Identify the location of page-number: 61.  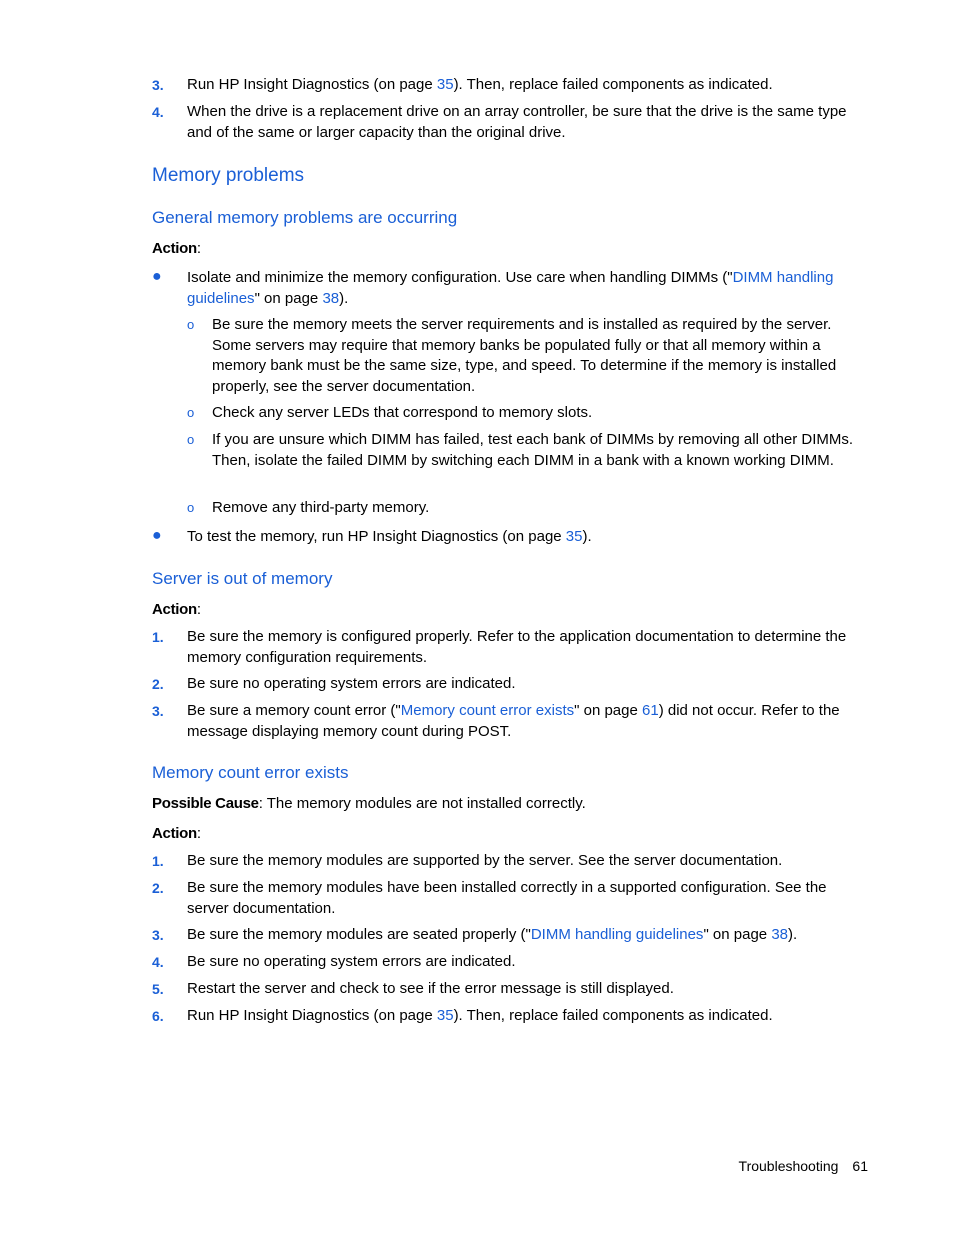
(860, 1166).